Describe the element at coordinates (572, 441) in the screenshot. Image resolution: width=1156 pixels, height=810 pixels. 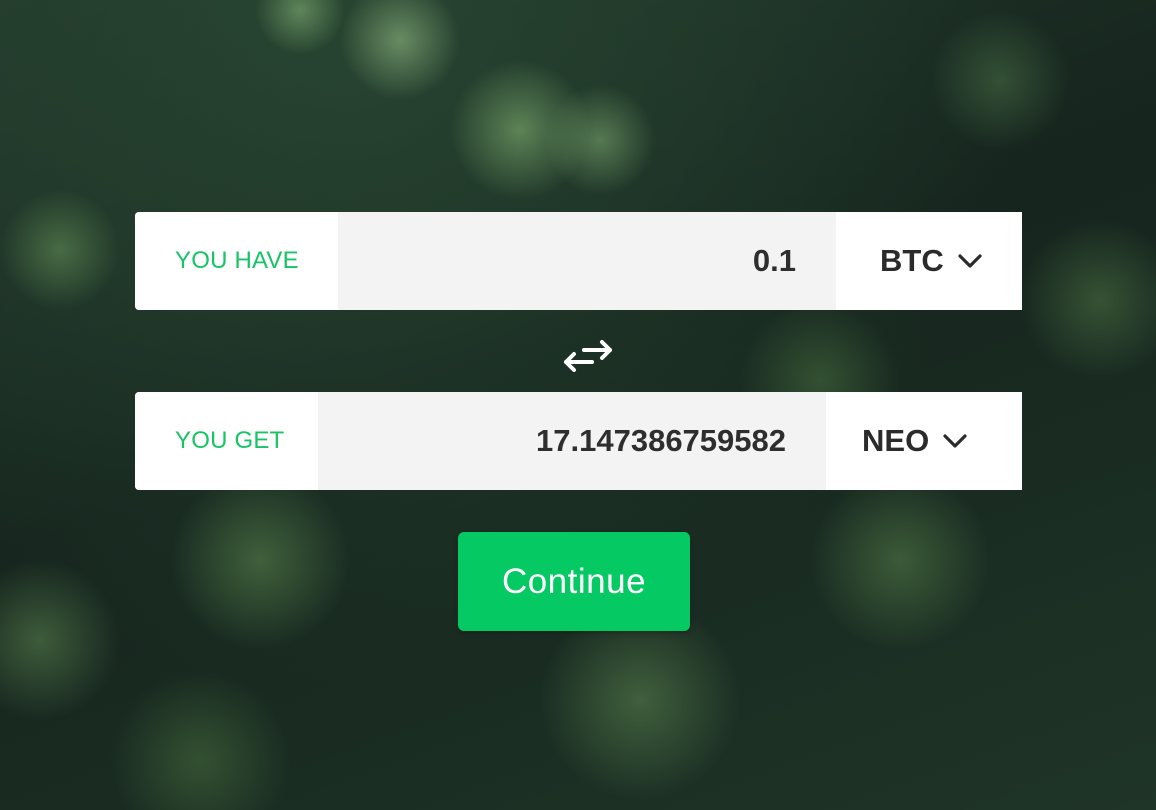
I see `you-get-amount-input` at that location.